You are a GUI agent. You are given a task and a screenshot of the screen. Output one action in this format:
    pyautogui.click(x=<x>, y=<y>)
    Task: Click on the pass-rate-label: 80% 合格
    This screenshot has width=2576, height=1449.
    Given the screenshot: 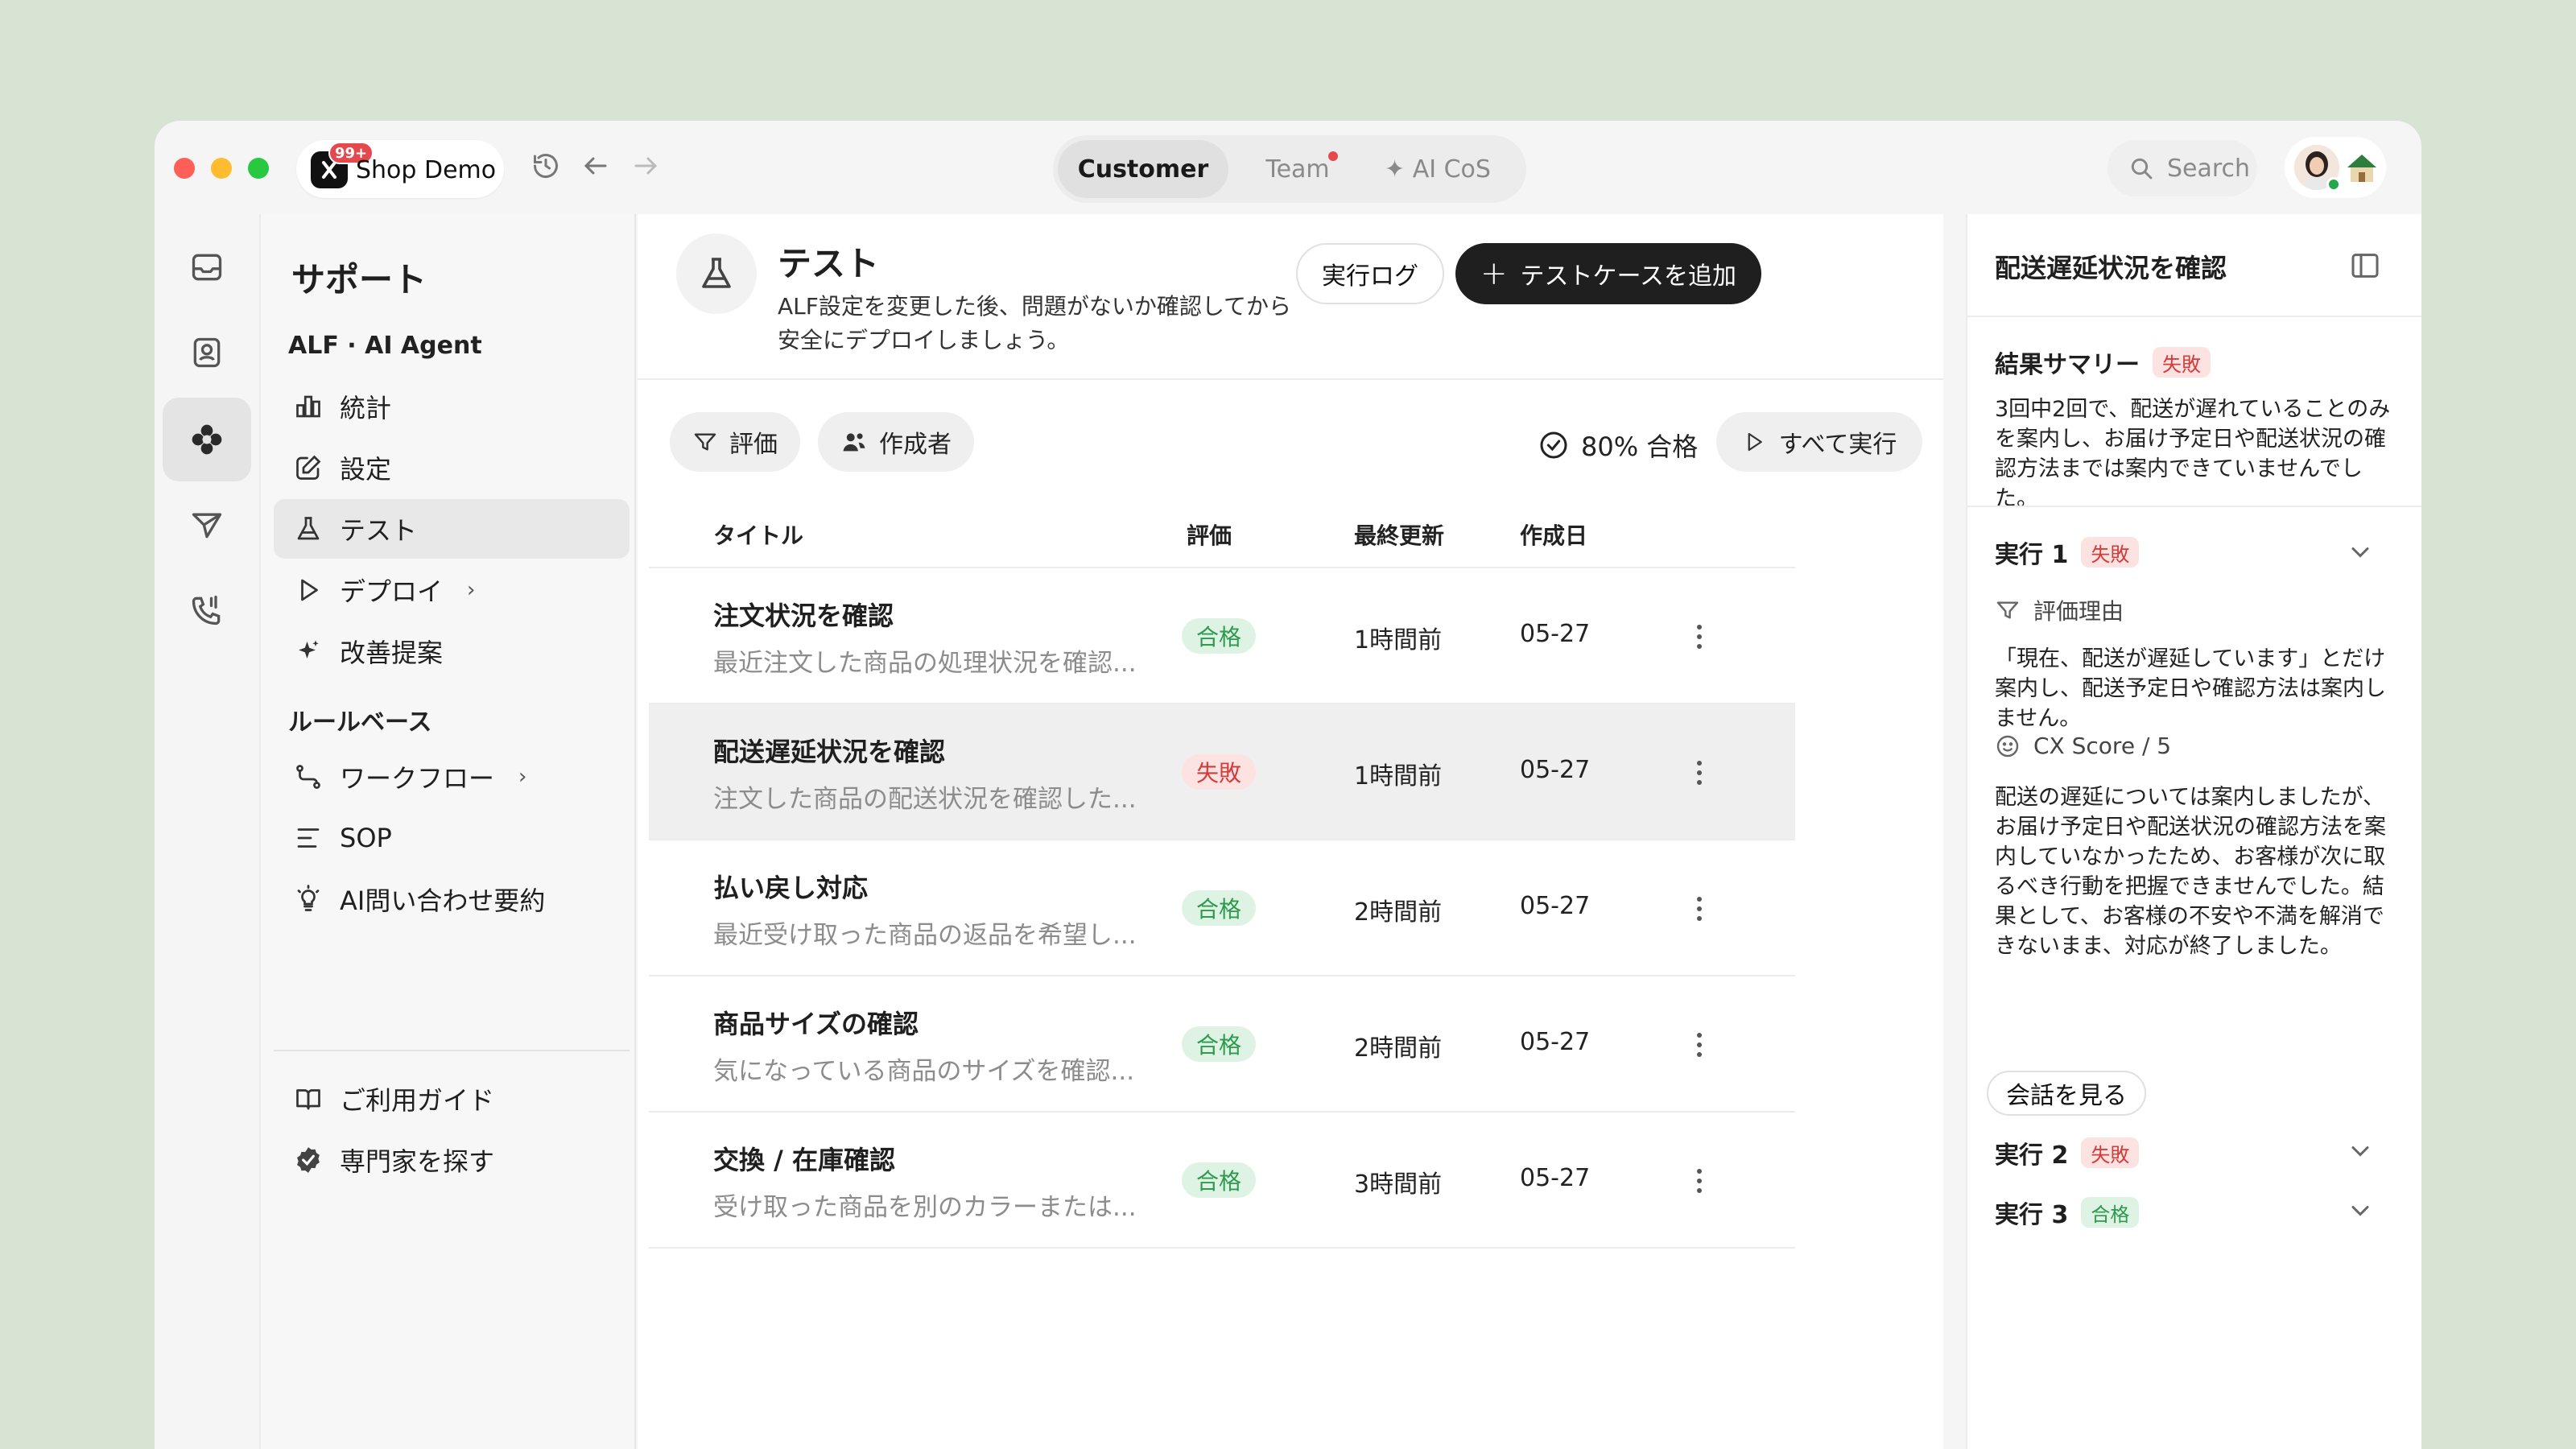 What is the action you would take?
    pyautogui.click(x=1640, y=446)
    